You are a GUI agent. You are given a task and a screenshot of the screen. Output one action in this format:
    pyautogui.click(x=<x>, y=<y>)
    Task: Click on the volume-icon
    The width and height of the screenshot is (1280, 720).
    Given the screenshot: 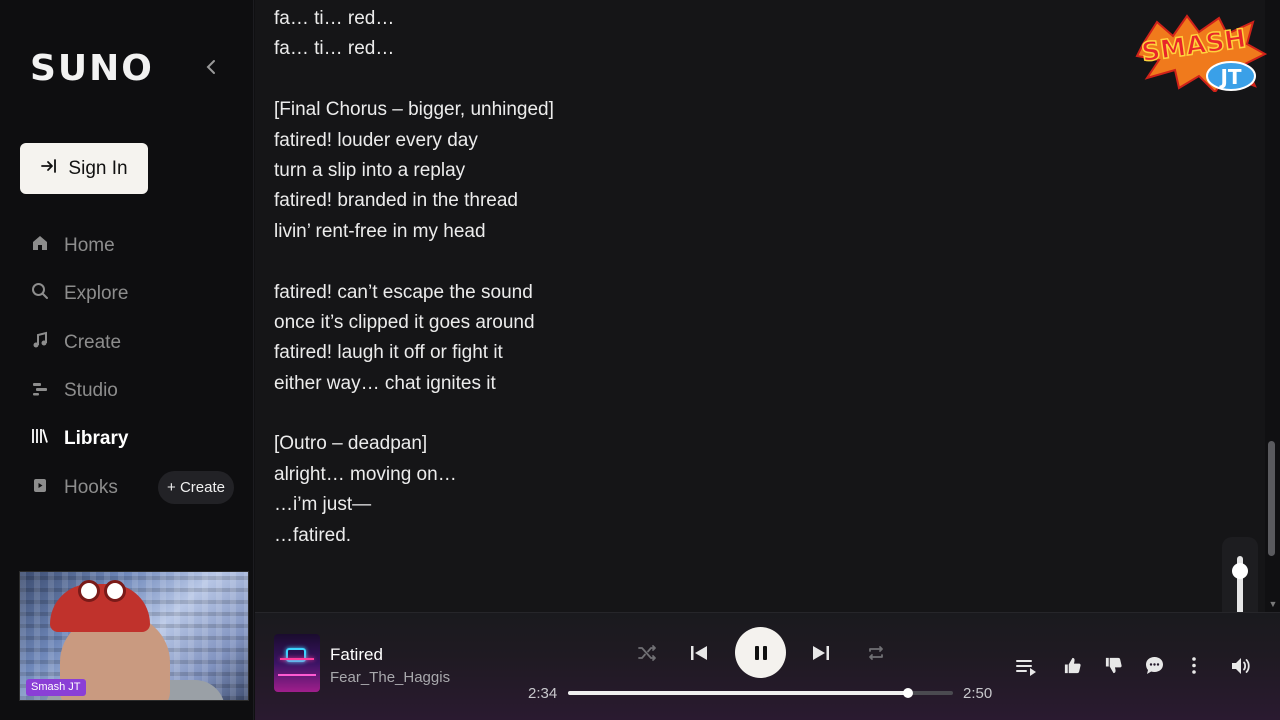 What is the action you would take?
    pyautogui.click(x=1240, y=666)
    